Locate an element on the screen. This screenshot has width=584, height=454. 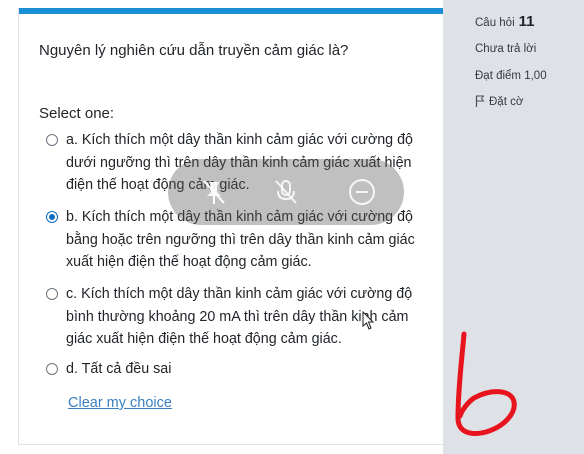
clear-choice-link: Clear my choice is located at coordinates (120, 403).